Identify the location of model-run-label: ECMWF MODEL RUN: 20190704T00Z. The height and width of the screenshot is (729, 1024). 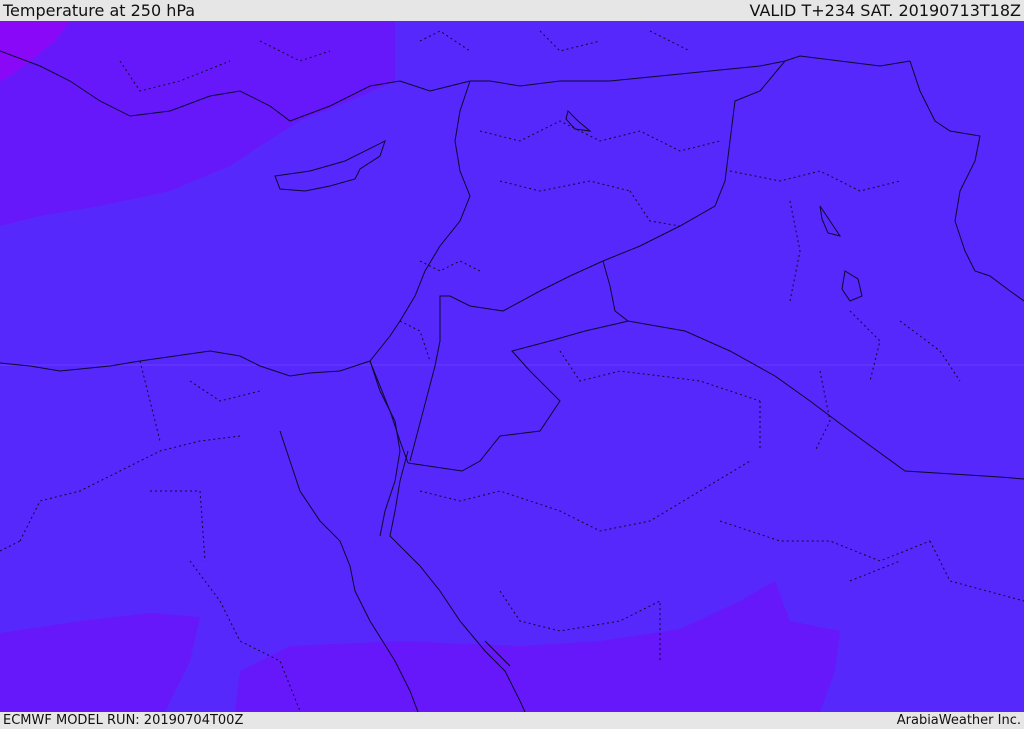
(123, 720).